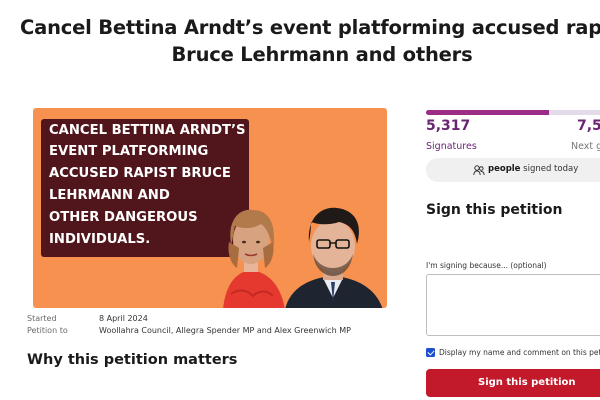 The image size is (600, 400). I want to click on man-photo, so click(334, 257).